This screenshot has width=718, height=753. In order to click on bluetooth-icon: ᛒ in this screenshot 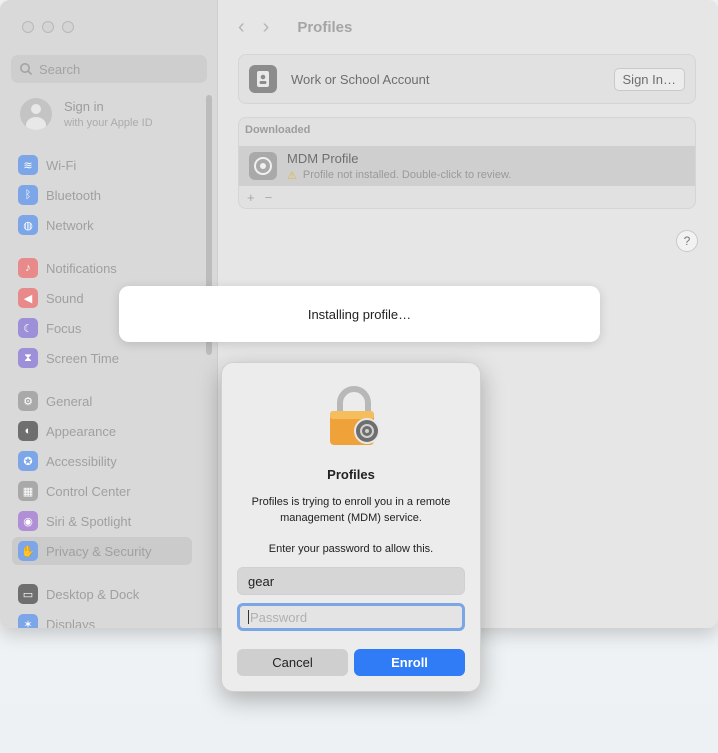, I will do `click(28, 195)`.